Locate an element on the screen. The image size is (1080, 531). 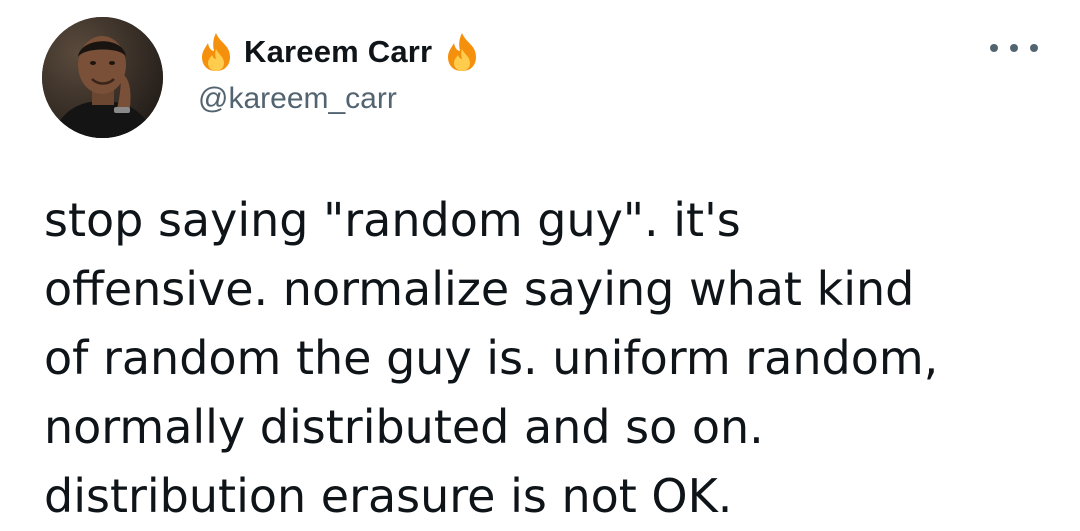
tweet-text-line: normally distributed and so on. is located at coordinates (404, 427).